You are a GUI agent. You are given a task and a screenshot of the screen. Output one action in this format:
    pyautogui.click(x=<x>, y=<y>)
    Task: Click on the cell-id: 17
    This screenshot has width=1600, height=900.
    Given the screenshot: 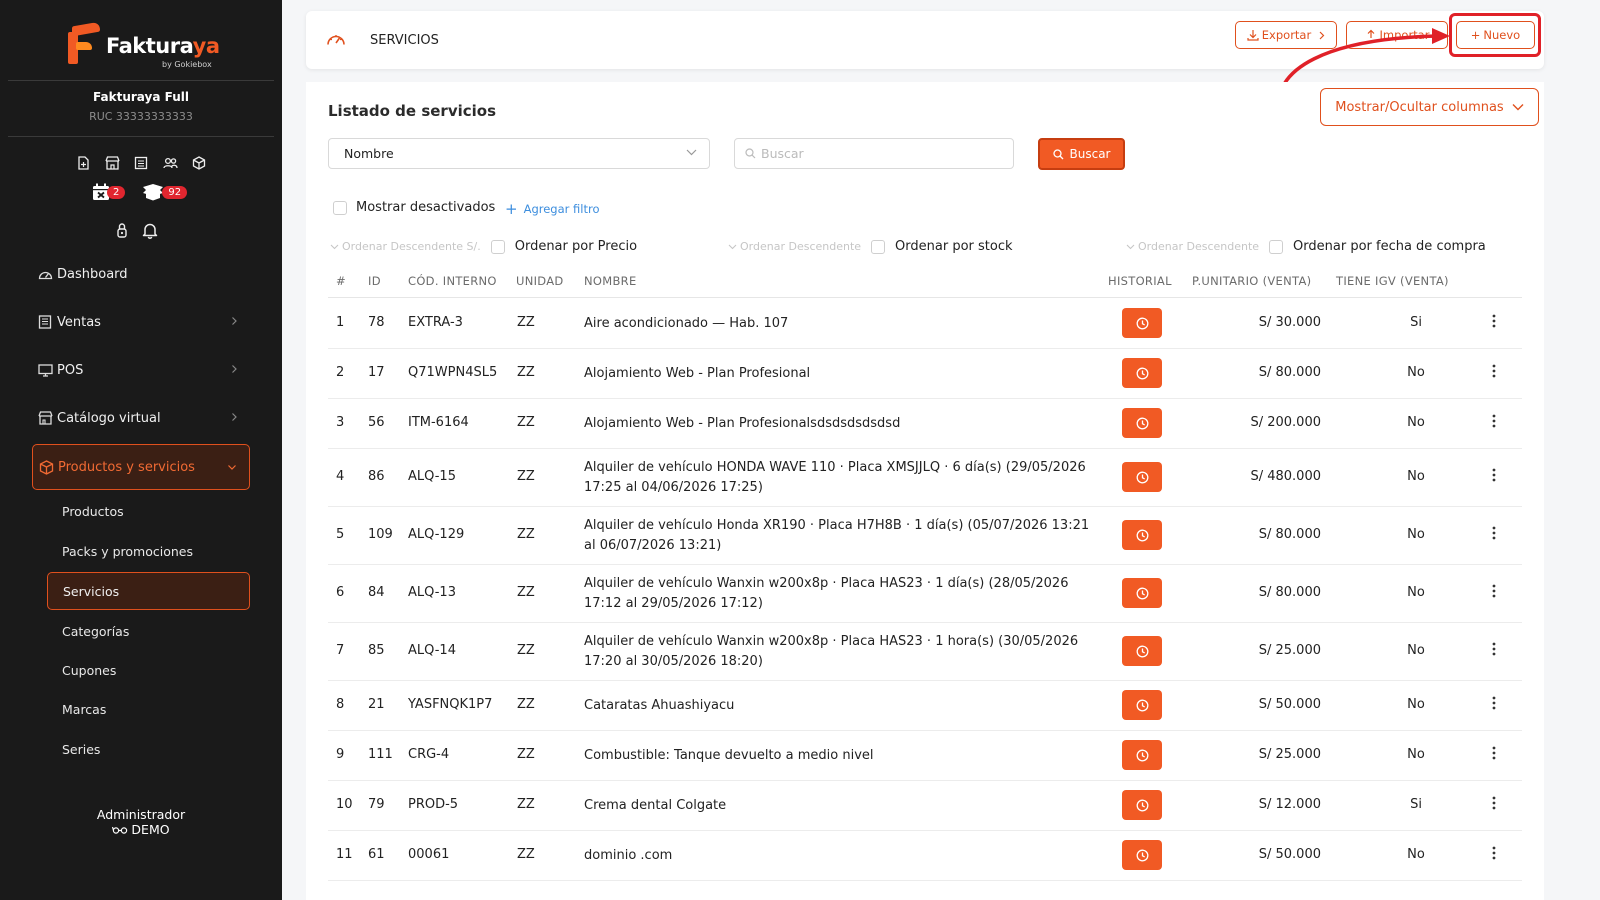 What is the action you would take?
    pyautogui.click(x=376, y=372)
    